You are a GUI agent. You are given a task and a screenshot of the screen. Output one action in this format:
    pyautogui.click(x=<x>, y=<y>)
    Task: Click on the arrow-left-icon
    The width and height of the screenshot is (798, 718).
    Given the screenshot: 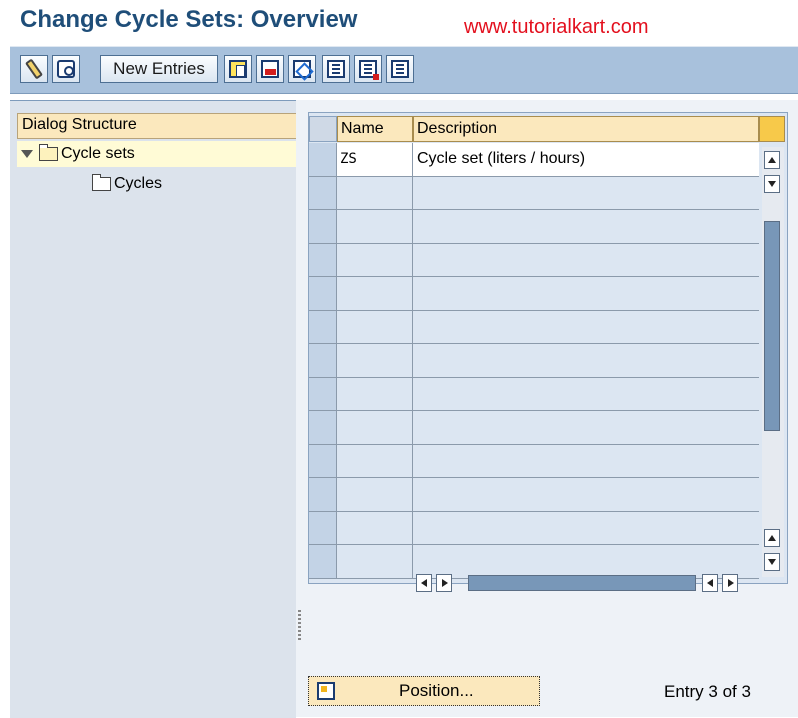 What is the action you would take?
    pyautogui.click(x=710, y=583)
    